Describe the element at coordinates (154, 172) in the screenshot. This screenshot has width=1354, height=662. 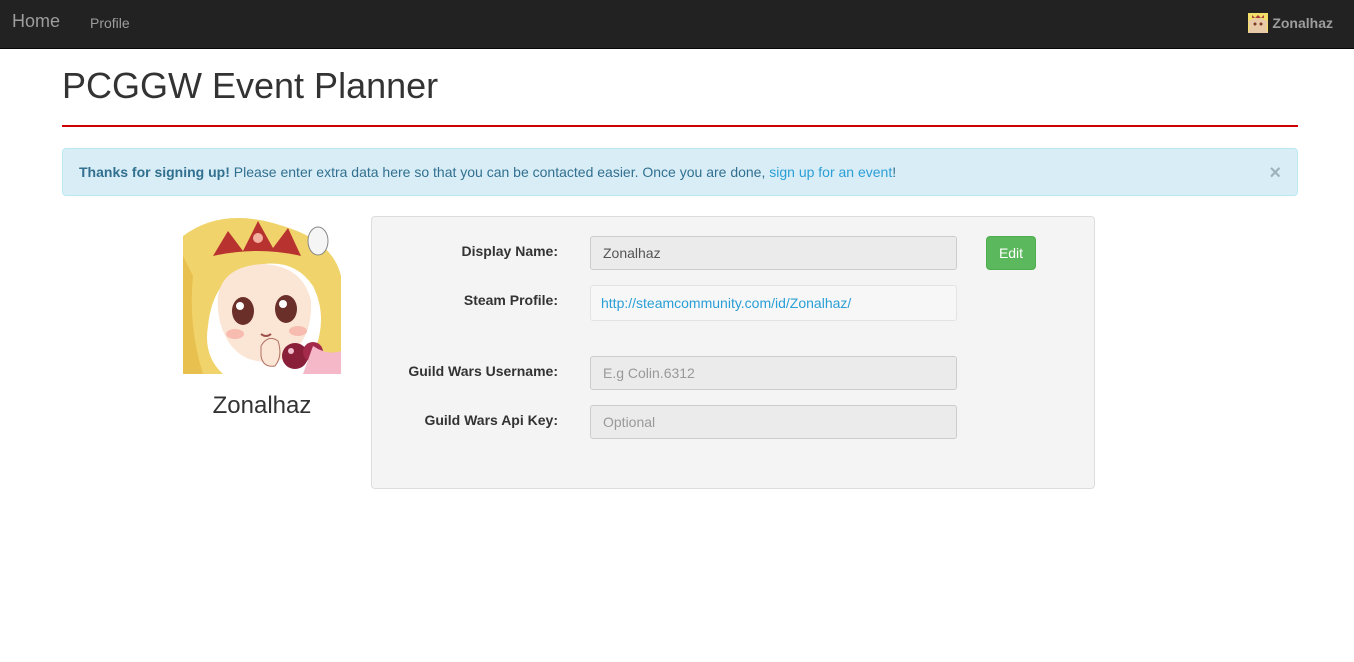
I see `alert-strong-text: Thanks for signing up!` at that location.